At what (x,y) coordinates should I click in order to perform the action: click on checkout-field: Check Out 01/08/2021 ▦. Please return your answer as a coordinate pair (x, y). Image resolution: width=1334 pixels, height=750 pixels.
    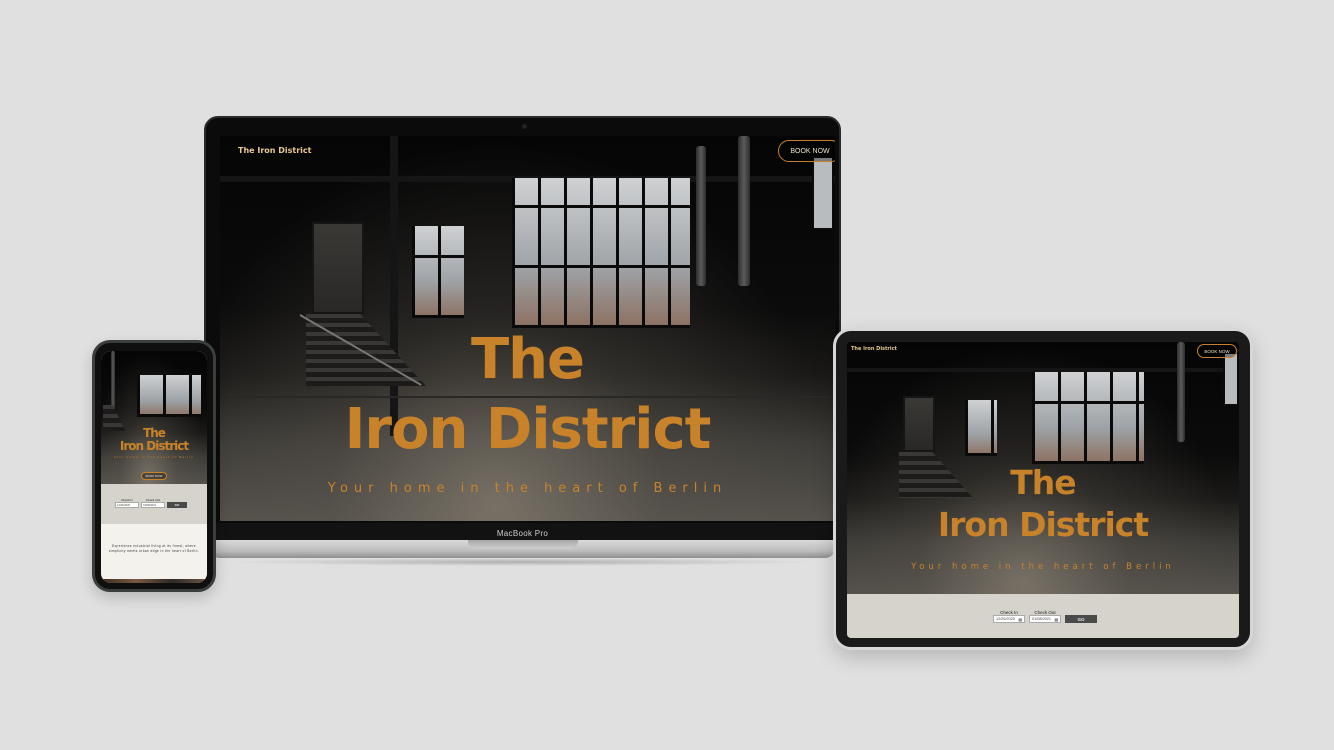
    Looking at the image, I should click on (1045, 616).